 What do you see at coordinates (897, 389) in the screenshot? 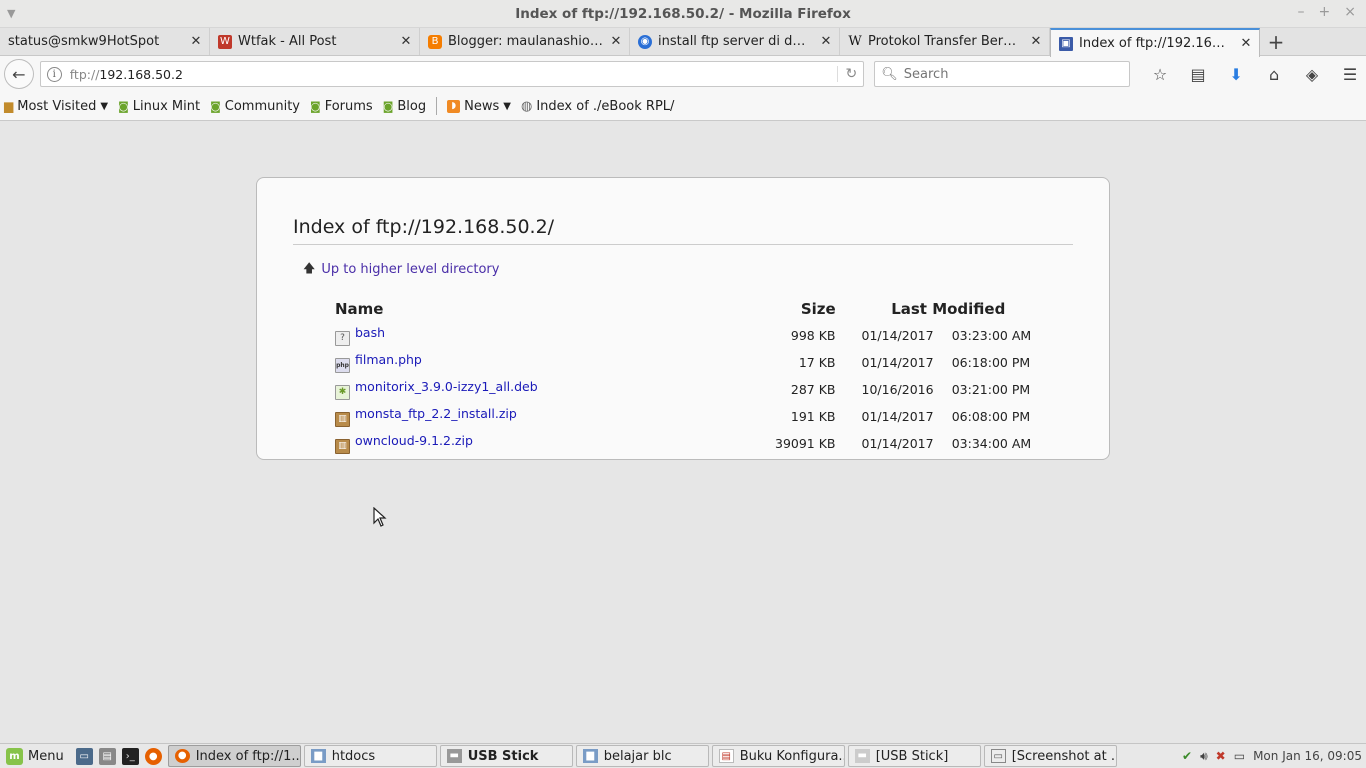
I see `file-date-cell: 10/16/2016` at bounding box center [897, 389].